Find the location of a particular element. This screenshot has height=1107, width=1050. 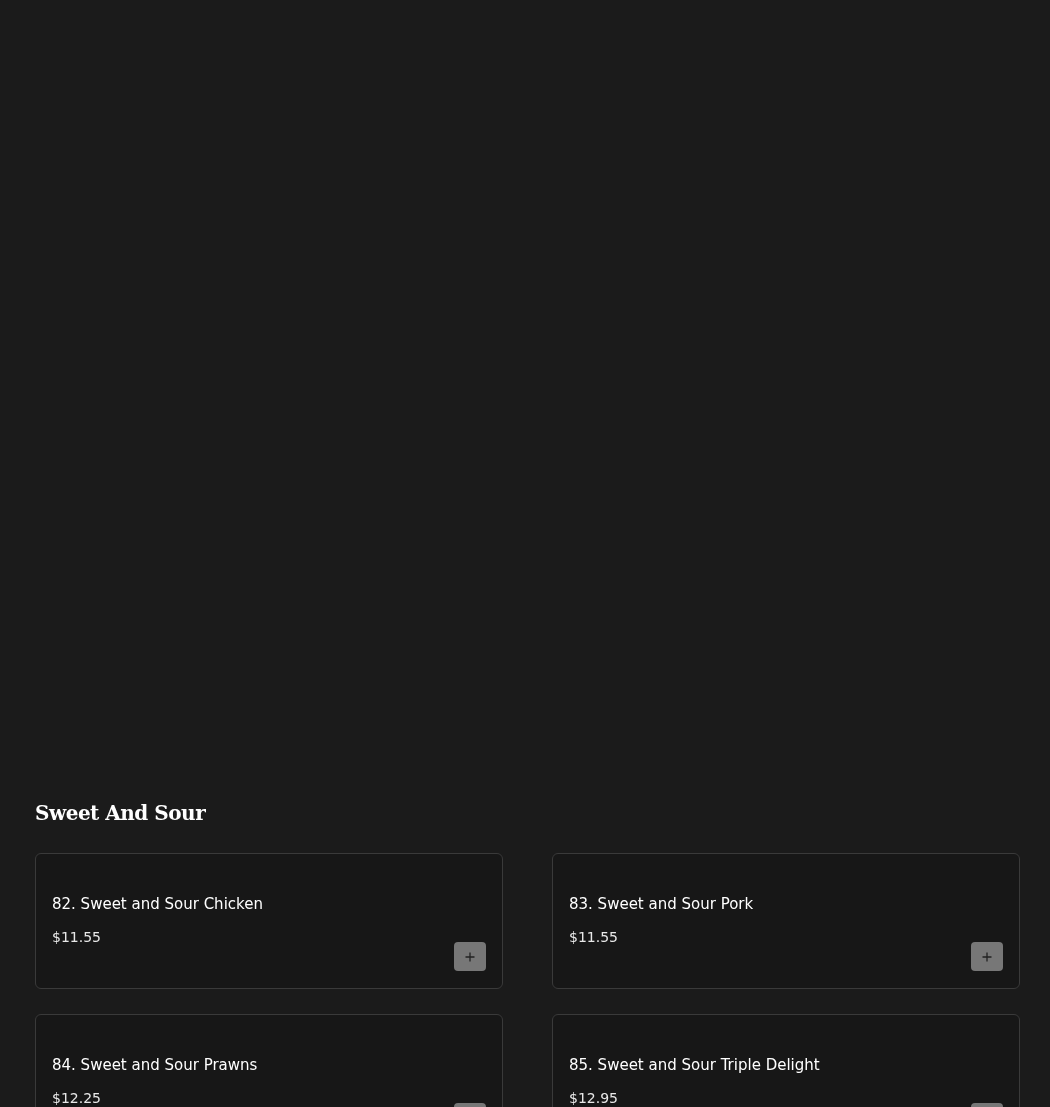

item-name: 84. Sweet and Sour Prawns is located at coordinates (155, 1065).